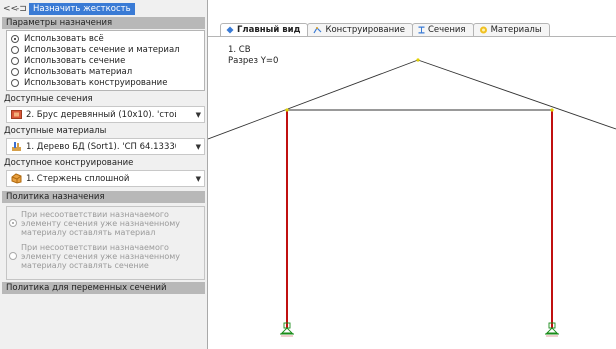 Image resolution: width=616 pixels, height=349 pixels. What do you see at coordinates (313, 99) in the screenshot?
I see `left-rafter` at bounding box center [313, 99].